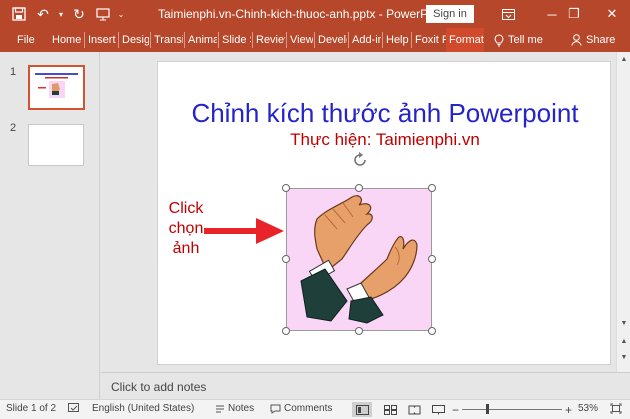  Describe the element at coordinates (286, 188) in the screenshot. I see `resize-handle-top-left` at that location.